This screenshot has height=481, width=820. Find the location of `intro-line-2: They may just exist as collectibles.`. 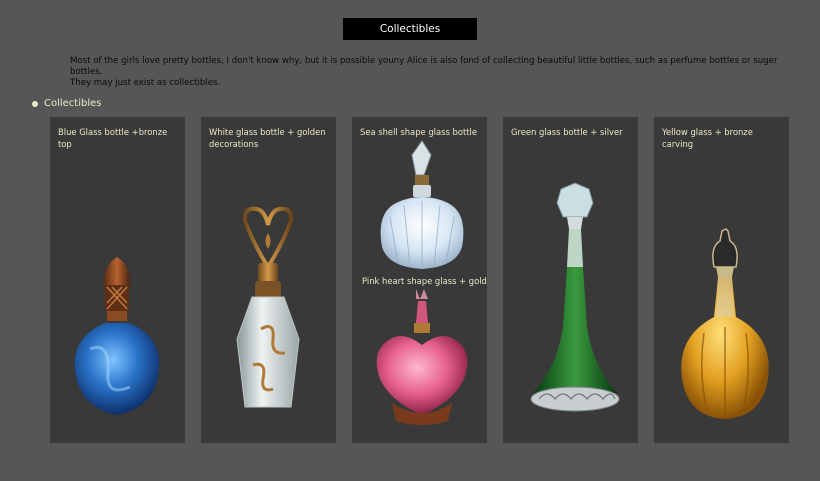

intro-line-2: They may just exist as collectibles. is located at coordinates (145, 83).